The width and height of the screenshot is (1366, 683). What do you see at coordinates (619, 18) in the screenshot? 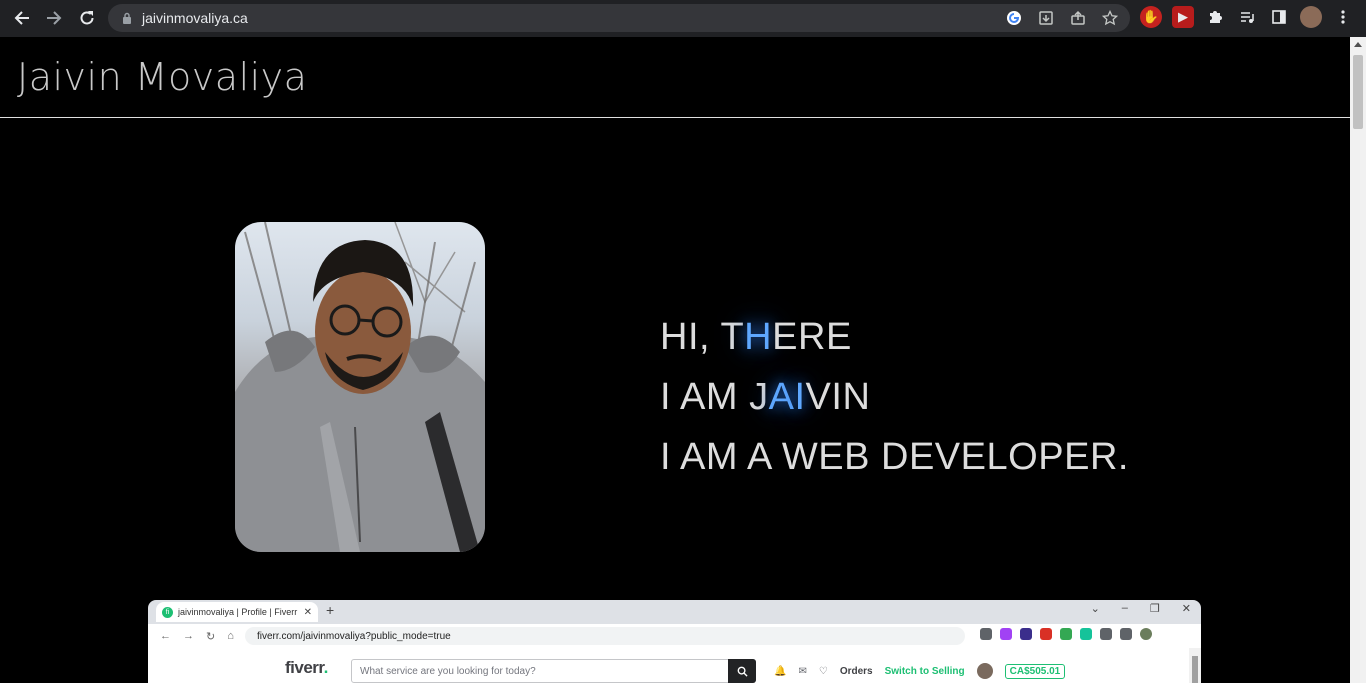
I see `address-bar: jaivinmovaliya.ca` at bounding box center [619, 18].